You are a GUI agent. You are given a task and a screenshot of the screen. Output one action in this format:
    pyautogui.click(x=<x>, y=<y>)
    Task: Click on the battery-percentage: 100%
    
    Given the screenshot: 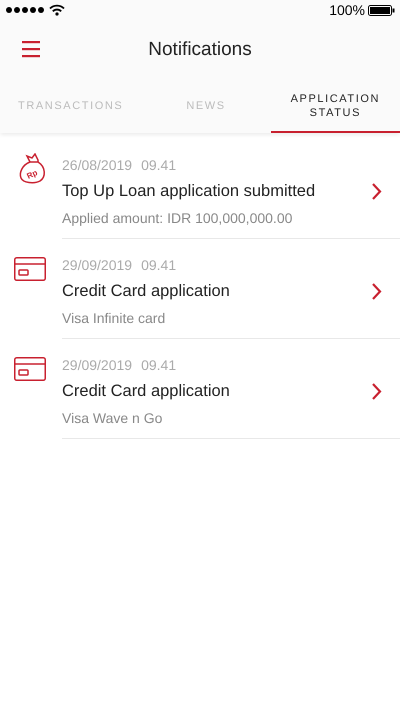 What is the action you would take?
    pyautogui.click(x=347, y=10)
    